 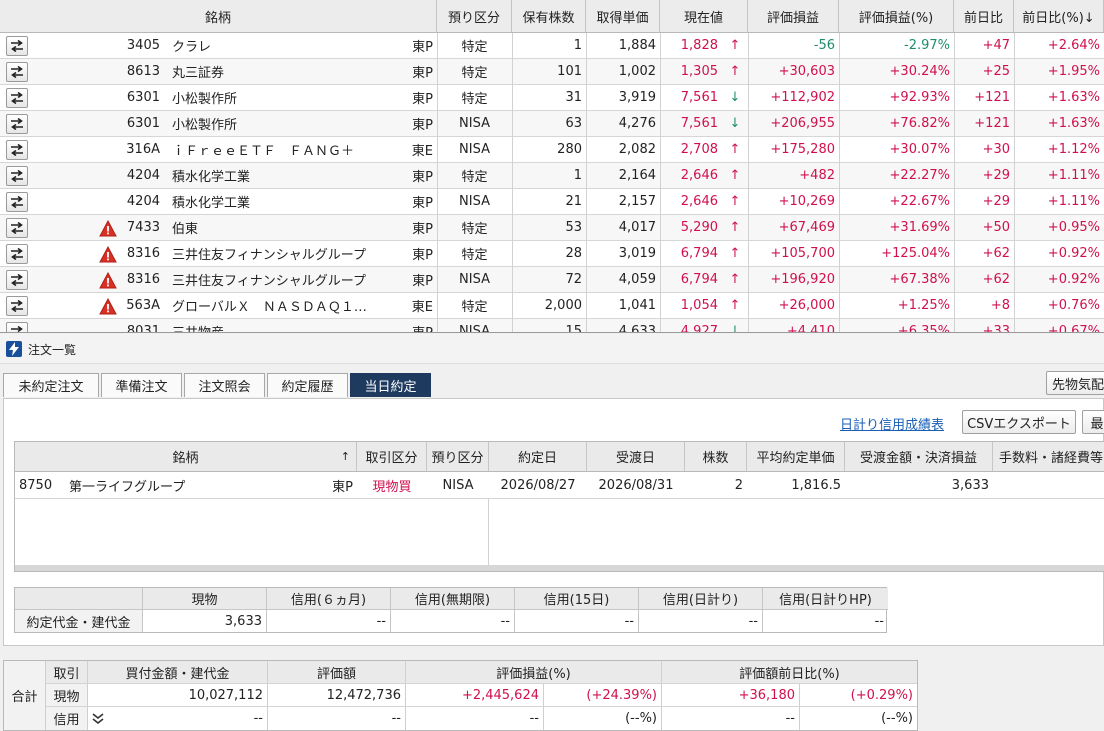 I want to click on col-pl-label: 評価損益, so click(x=792, y=18).